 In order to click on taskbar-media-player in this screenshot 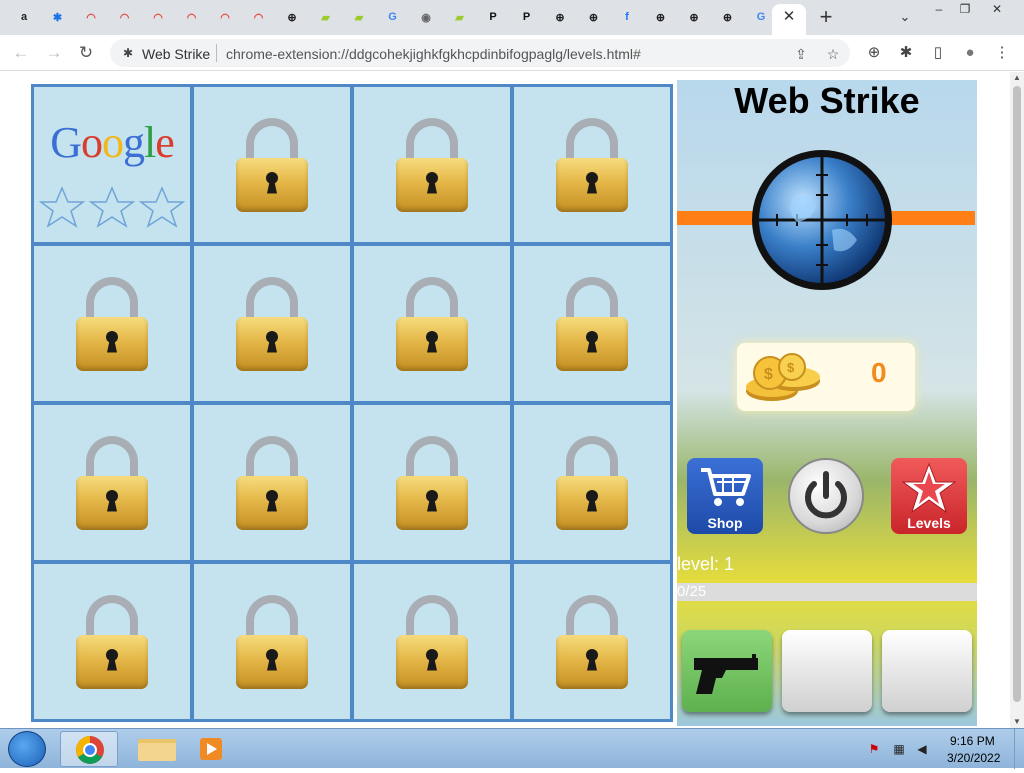, I will do `click(215, 749)`.